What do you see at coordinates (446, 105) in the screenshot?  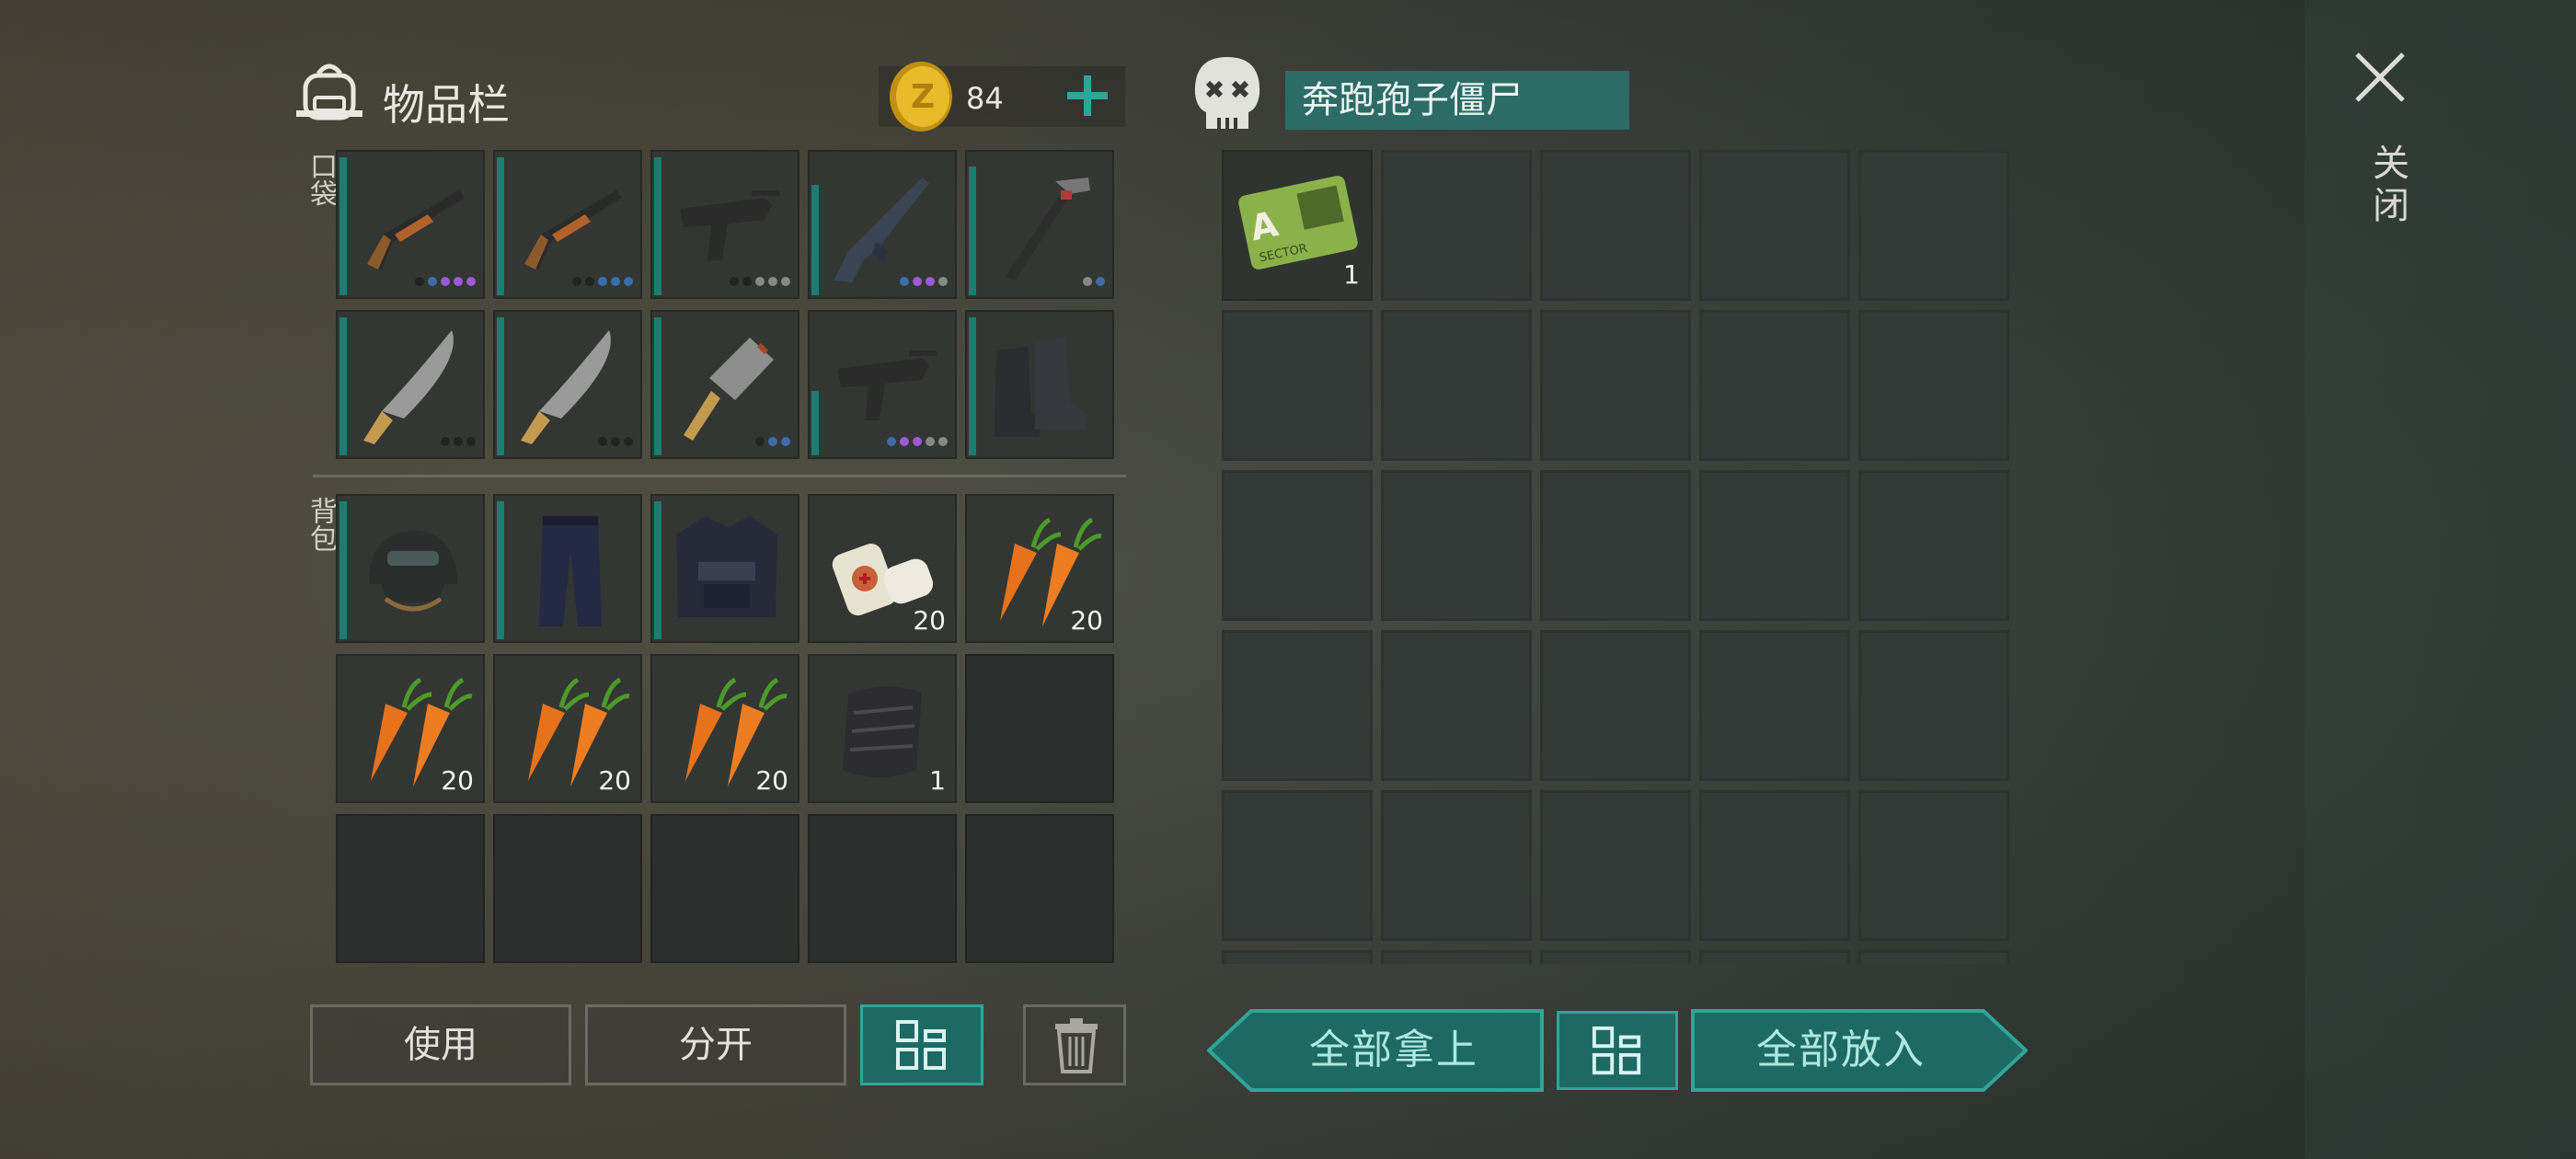 I see `inventory-title: 物品栏` at bounding box center [446, 105].